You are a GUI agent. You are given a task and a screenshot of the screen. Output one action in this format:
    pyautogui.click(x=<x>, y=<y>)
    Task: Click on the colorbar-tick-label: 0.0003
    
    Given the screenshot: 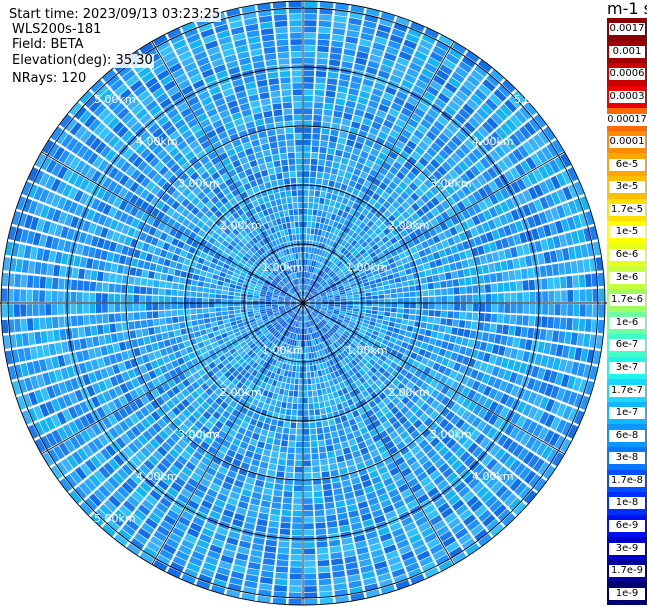 What is the action you would take?
    pyautogui.click(x=627, y=97)
    